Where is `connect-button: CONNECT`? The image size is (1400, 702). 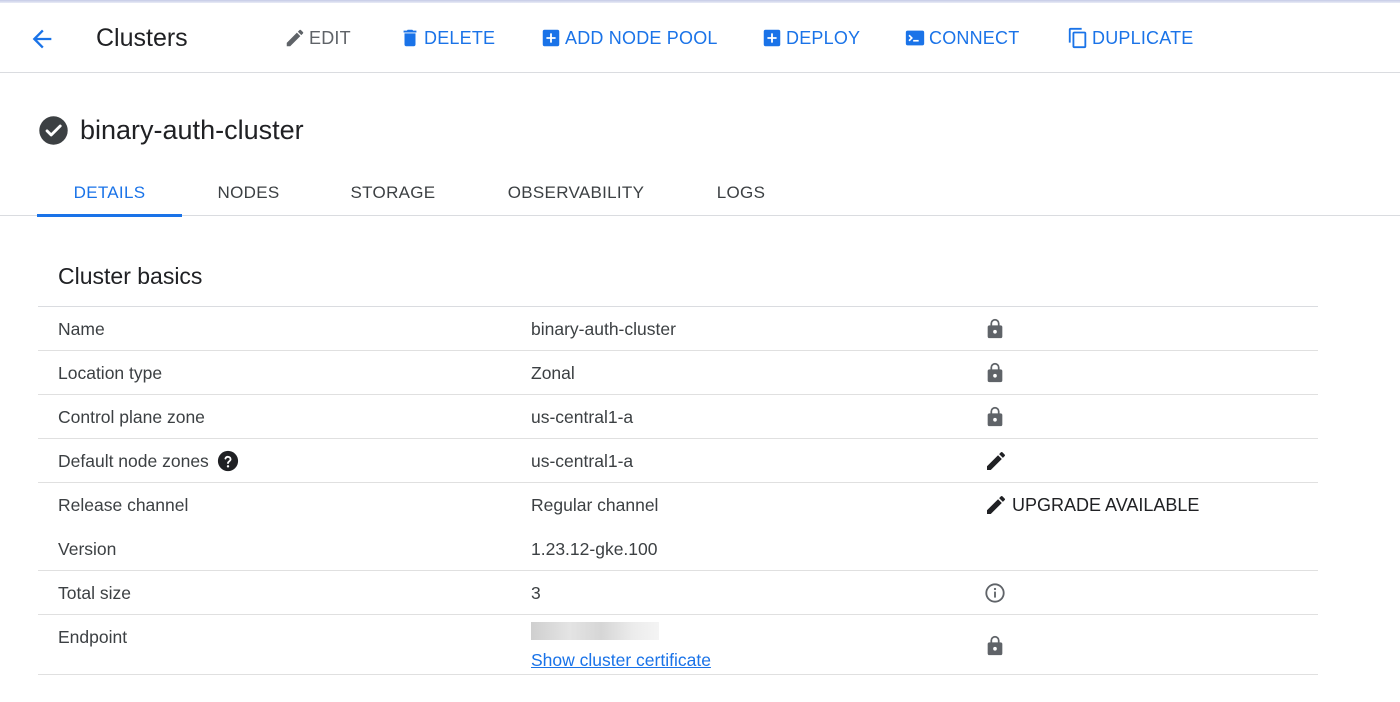
connect-button: CONNECT is located at coordinates (961, 38).